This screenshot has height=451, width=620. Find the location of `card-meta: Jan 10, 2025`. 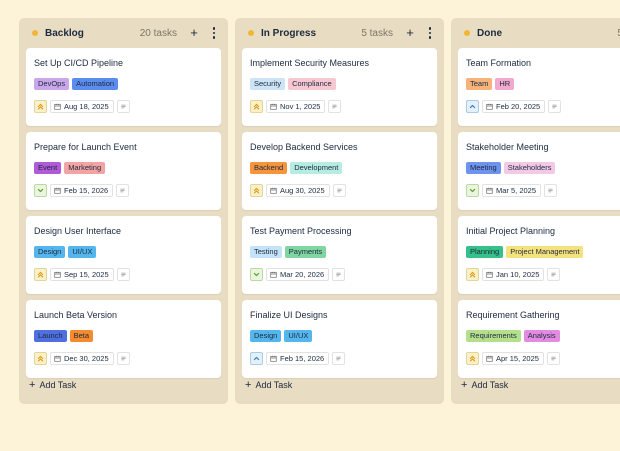

card-meta: Jan 10, 2025 is located at coordinates (513, 274).